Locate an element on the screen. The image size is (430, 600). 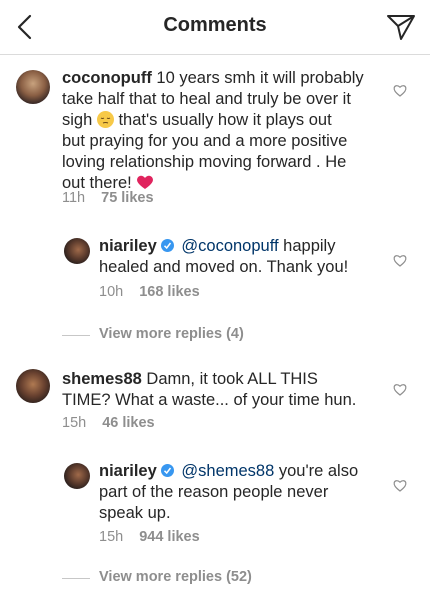
comment-body: 10 years smh it will probably is located at coordinates (260, 78).